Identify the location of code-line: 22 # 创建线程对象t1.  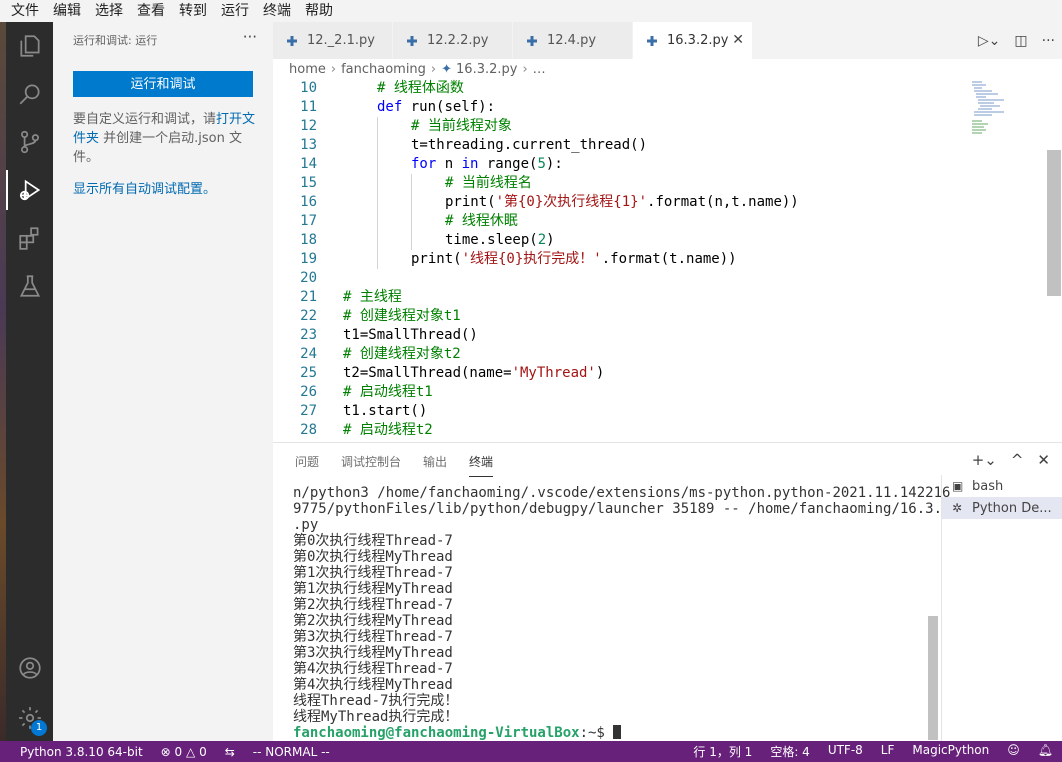
(623, 316).